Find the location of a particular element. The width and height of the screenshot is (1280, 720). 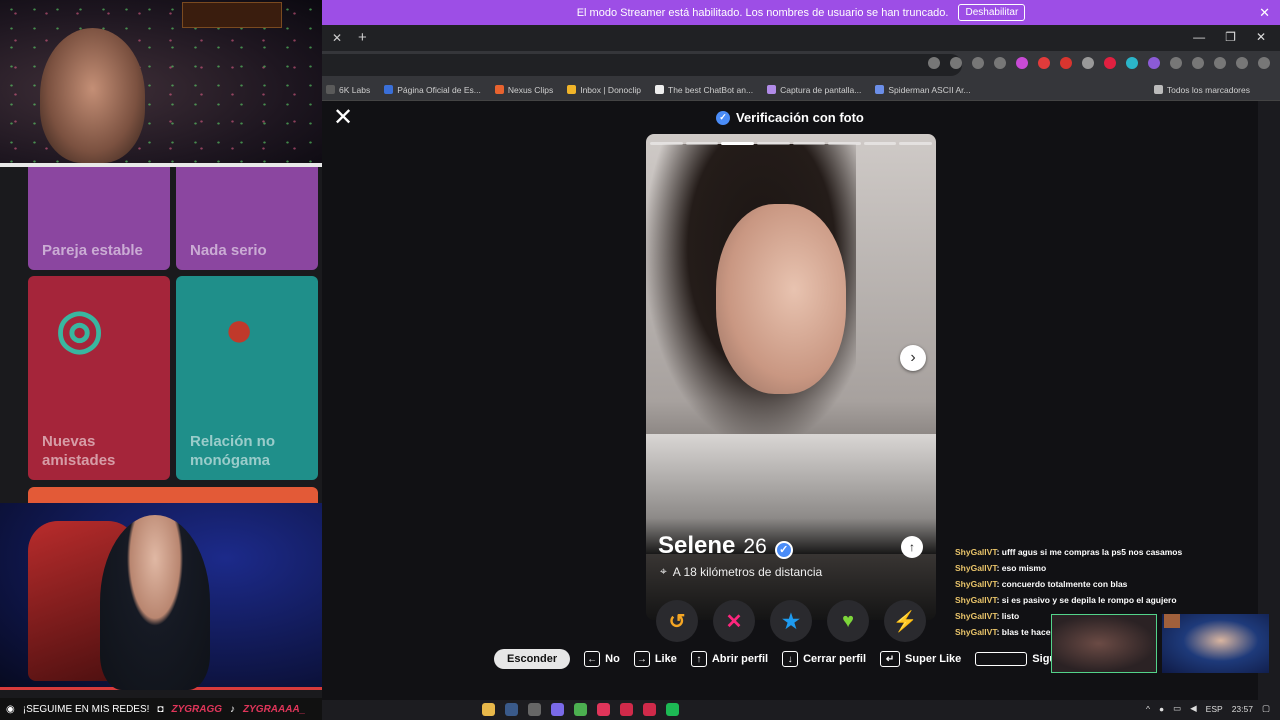

tiktok-handle: ZYGRAAAA_ is located at coordinates (274, 709).